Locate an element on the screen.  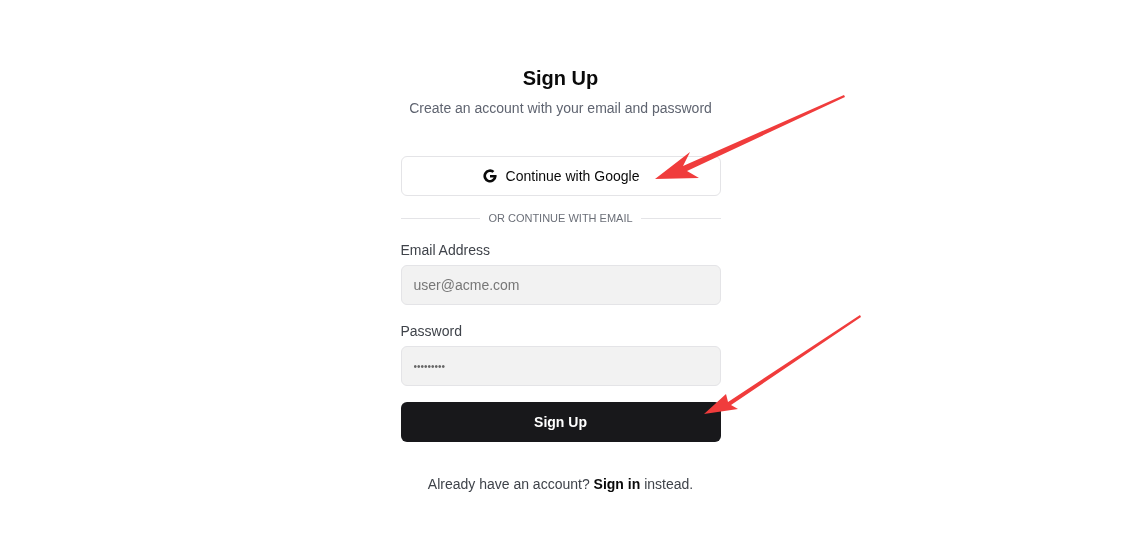
sign-in-prompt: Already have an account? Sign in instead. is located at coordinates (560, 484).